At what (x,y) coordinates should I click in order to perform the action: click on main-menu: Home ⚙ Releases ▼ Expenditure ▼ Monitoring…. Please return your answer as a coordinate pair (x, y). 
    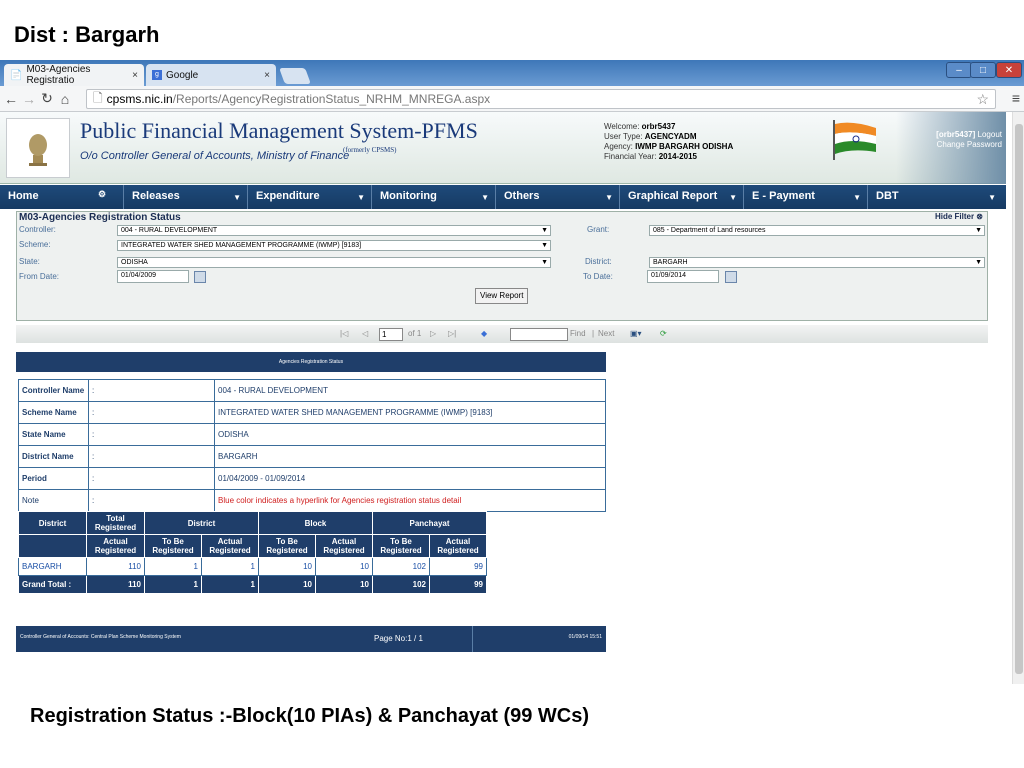
    Looking at the image, I should click on (503, 197).